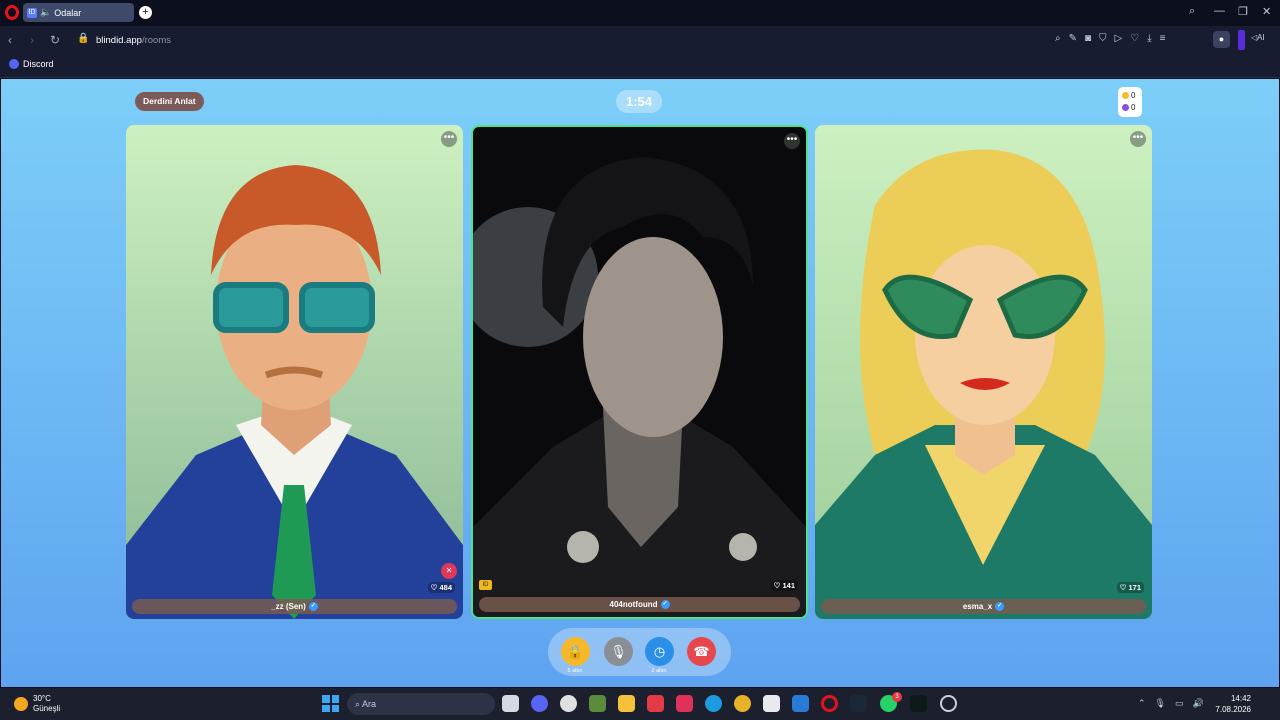 The width and height of the screenshot is (1280, 720). I want to click on windows-taskbar, so click(640, 704).